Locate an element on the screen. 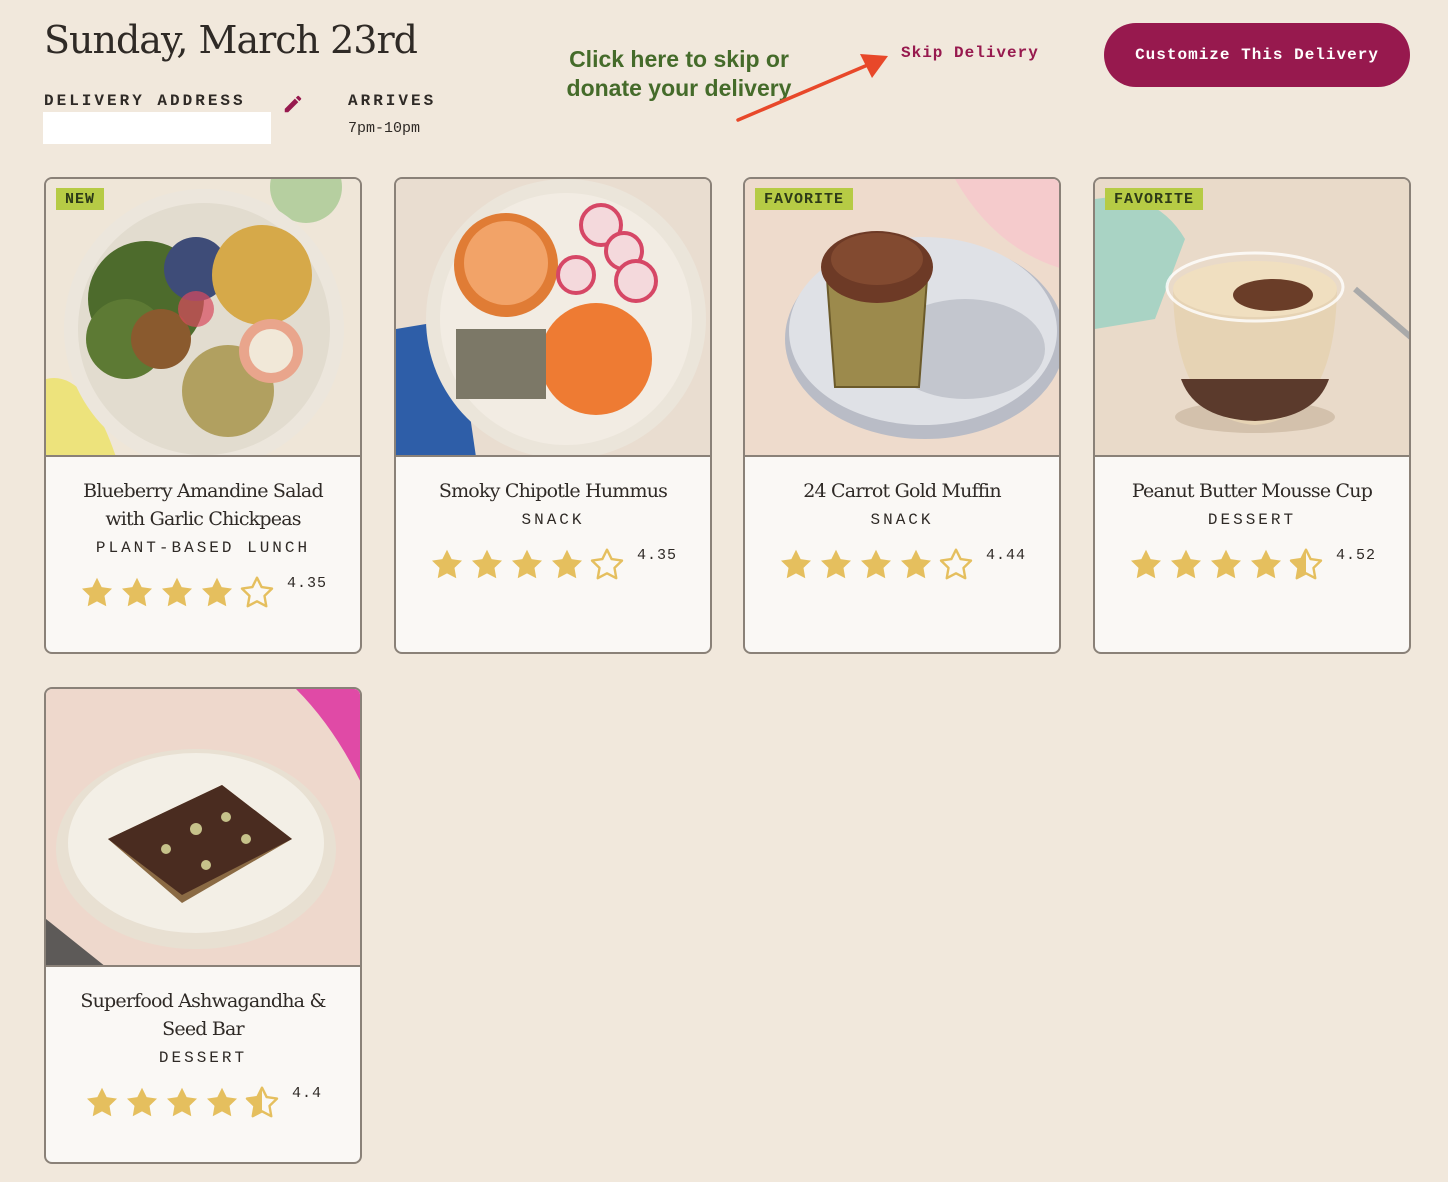 This screenshot has width=1448, height=1182. muffin-photo: FAVORITE is located at coordinates (902, 318).